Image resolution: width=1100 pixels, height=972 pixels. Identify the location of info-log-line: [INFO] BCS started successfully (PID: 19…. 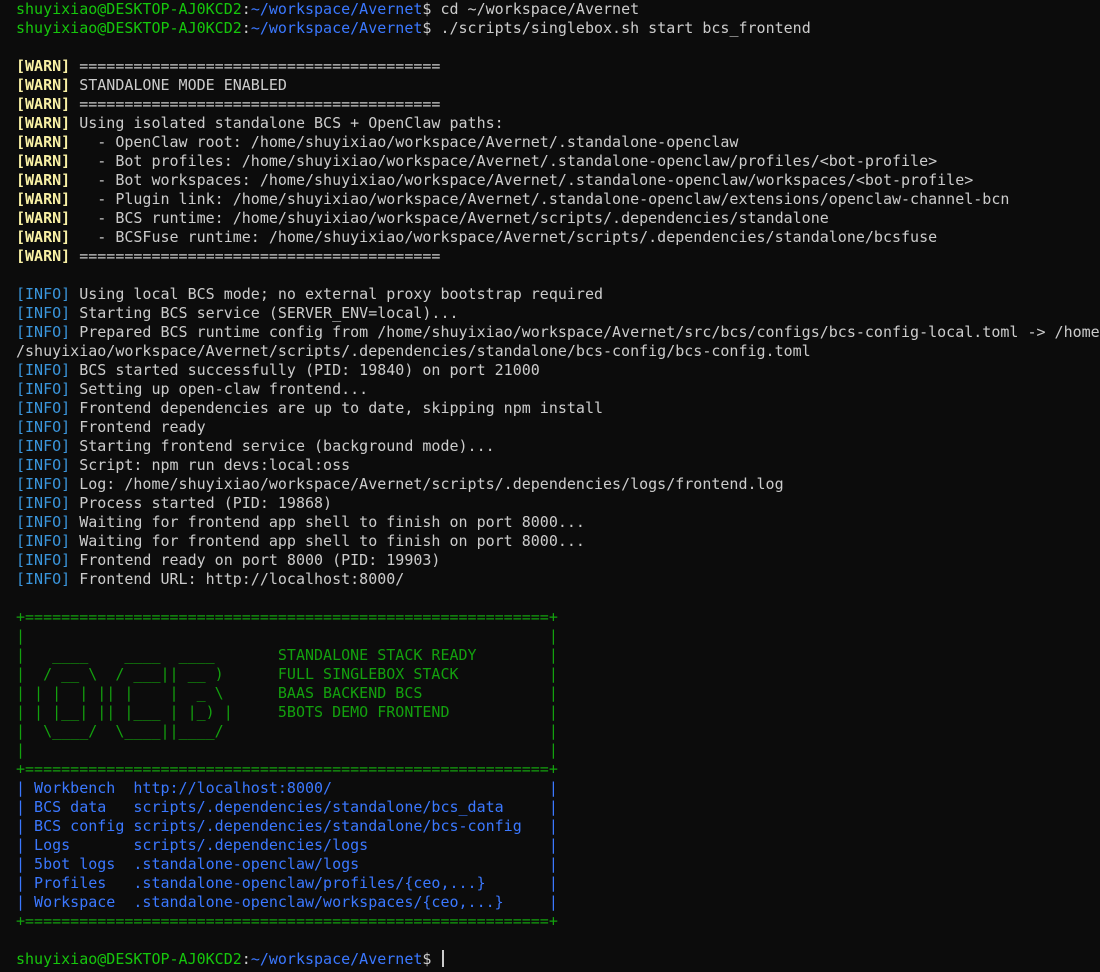
(558, 370).